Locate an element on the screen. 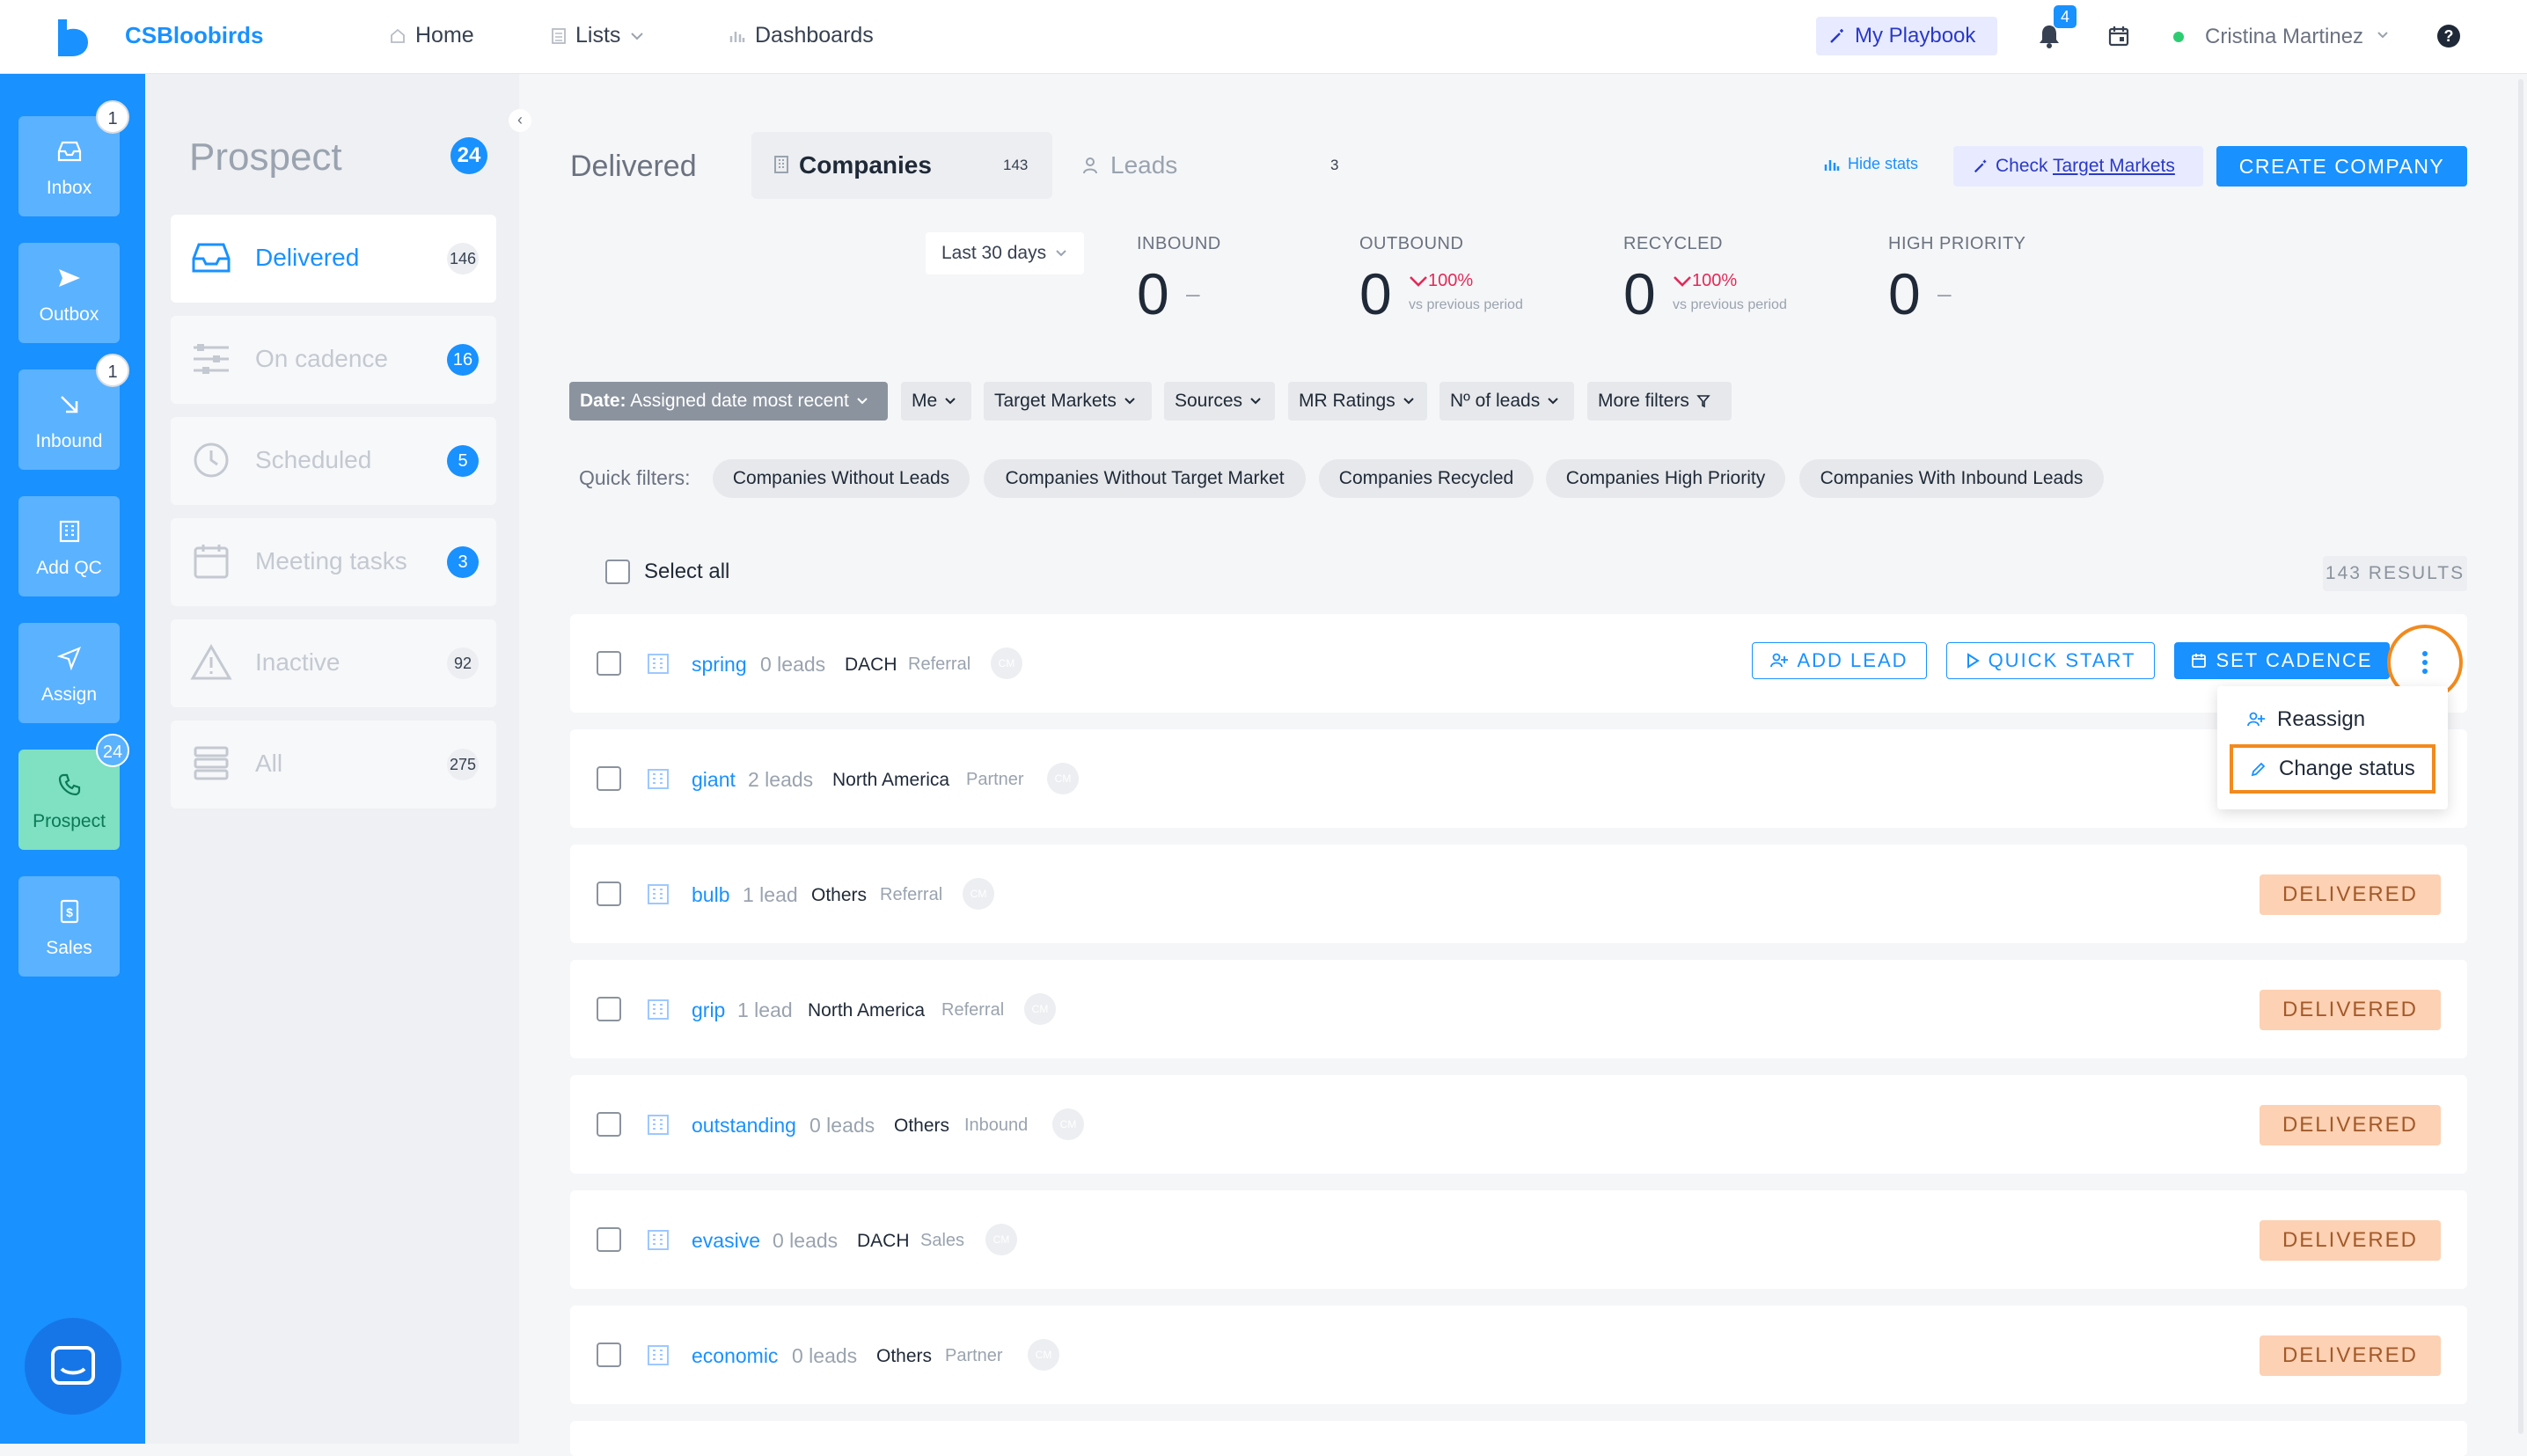 The image size is (2527, 1456). sidebar-item-meeting-tasks: Meeting tasks 3 is located at coordinates (333, 562).